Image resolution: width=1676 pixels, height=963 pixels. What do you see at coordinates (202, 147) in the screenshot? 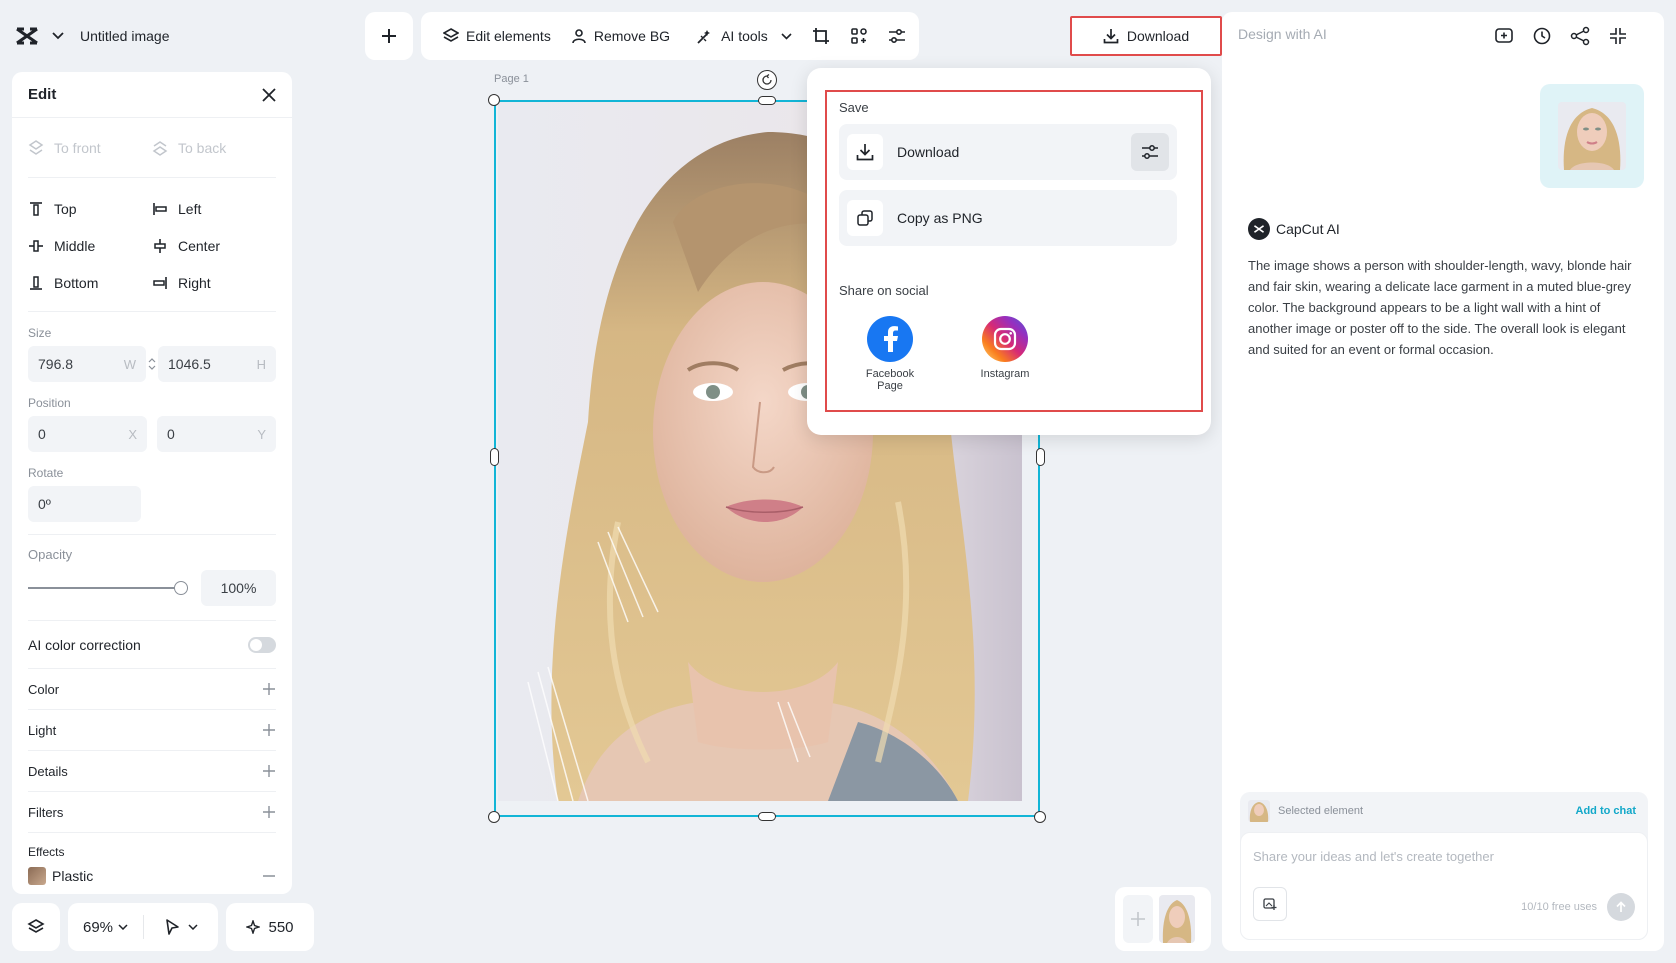
I see `to-back-label: To back` at bounding box center [202, 147].